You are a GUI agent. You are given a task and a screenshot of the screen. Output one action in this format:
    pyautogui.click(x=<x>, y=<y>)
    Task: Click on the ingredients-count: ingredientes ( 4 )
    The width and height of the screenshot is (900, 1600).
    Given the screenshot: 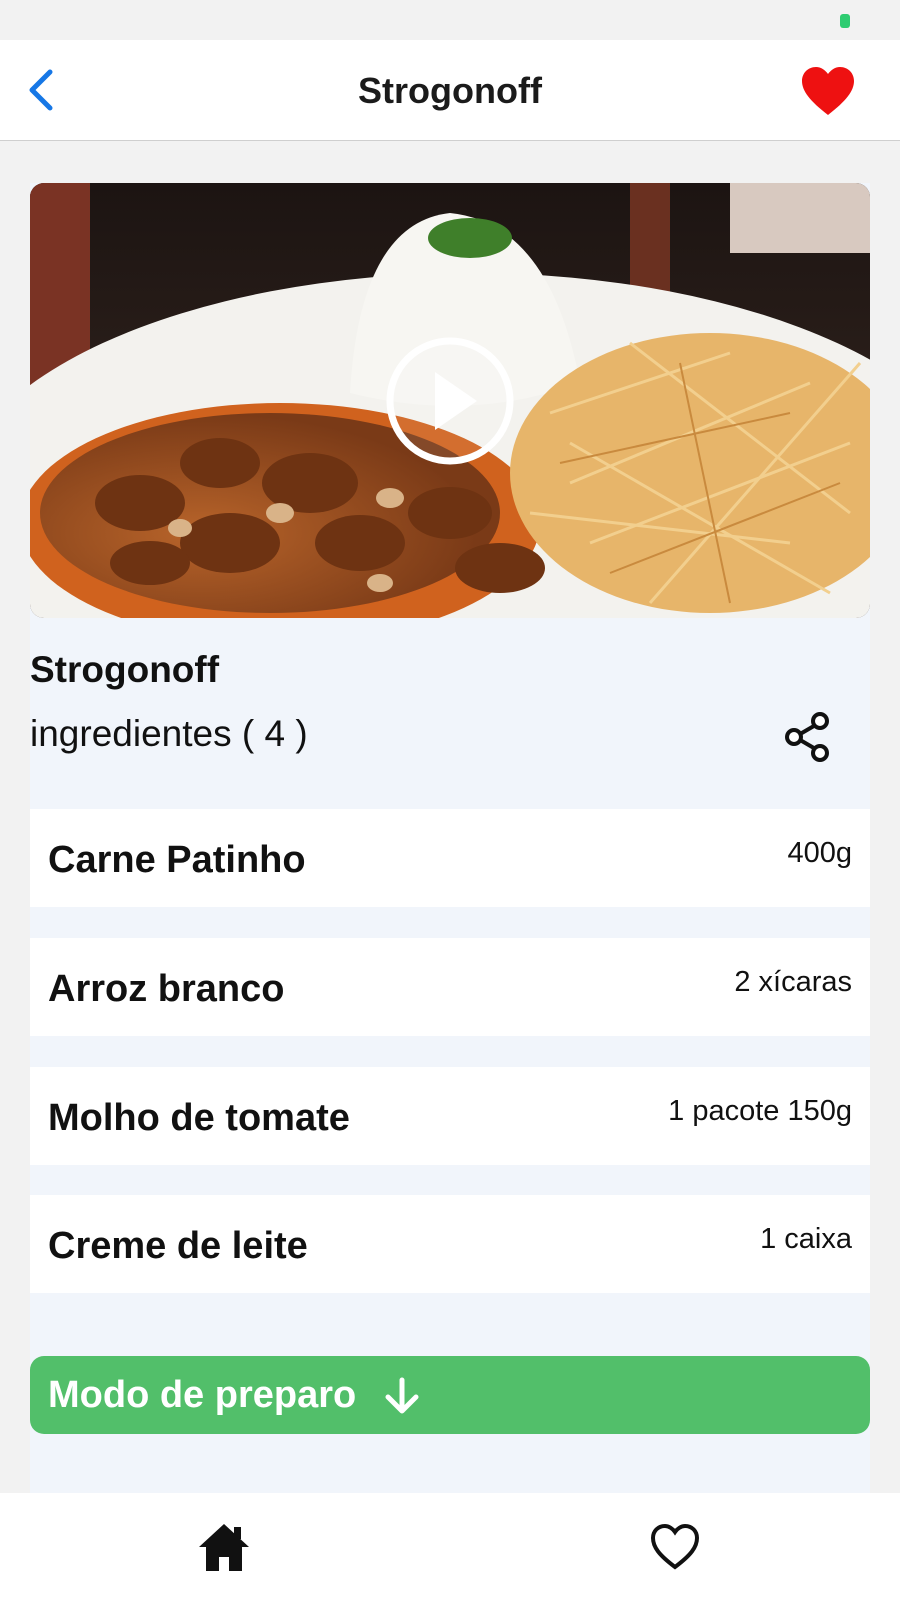 What is the action you would take?
    pyautogui.click(x=169, y=733)
    